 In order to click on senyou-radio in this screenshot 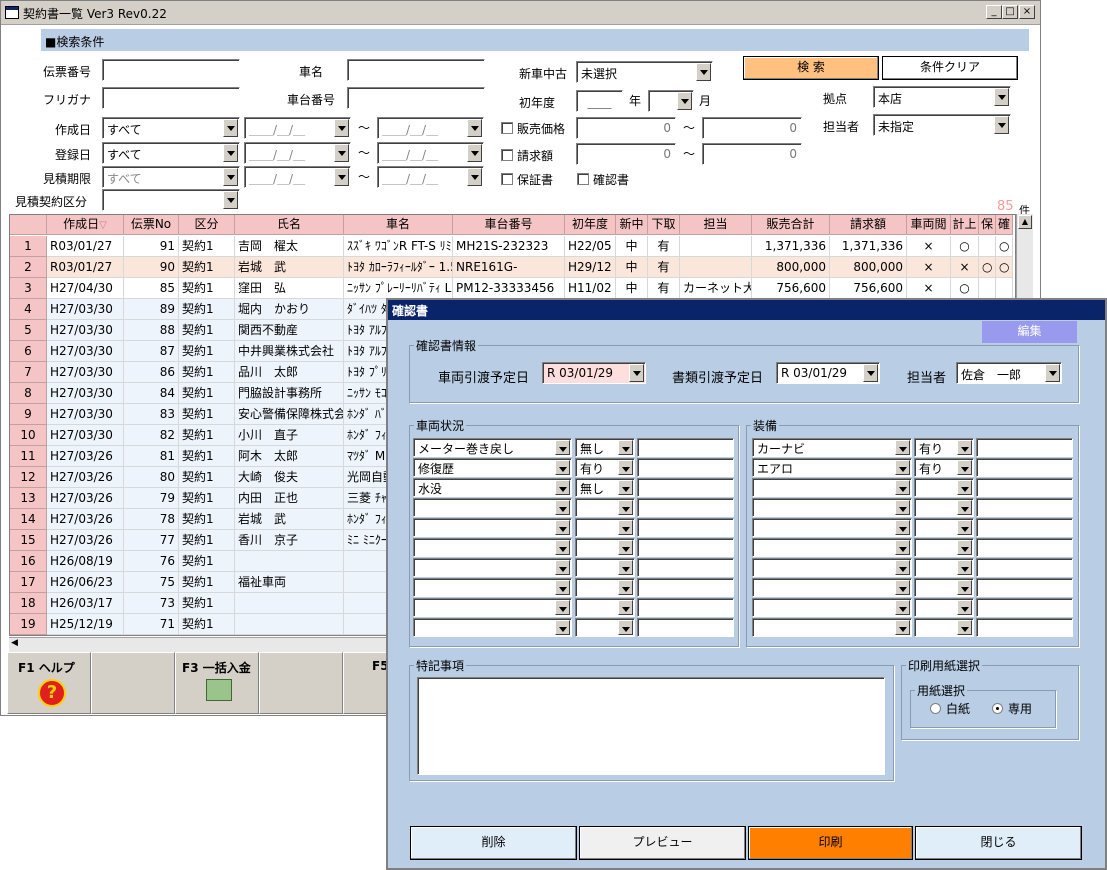, I will do `click(997, 708)`.